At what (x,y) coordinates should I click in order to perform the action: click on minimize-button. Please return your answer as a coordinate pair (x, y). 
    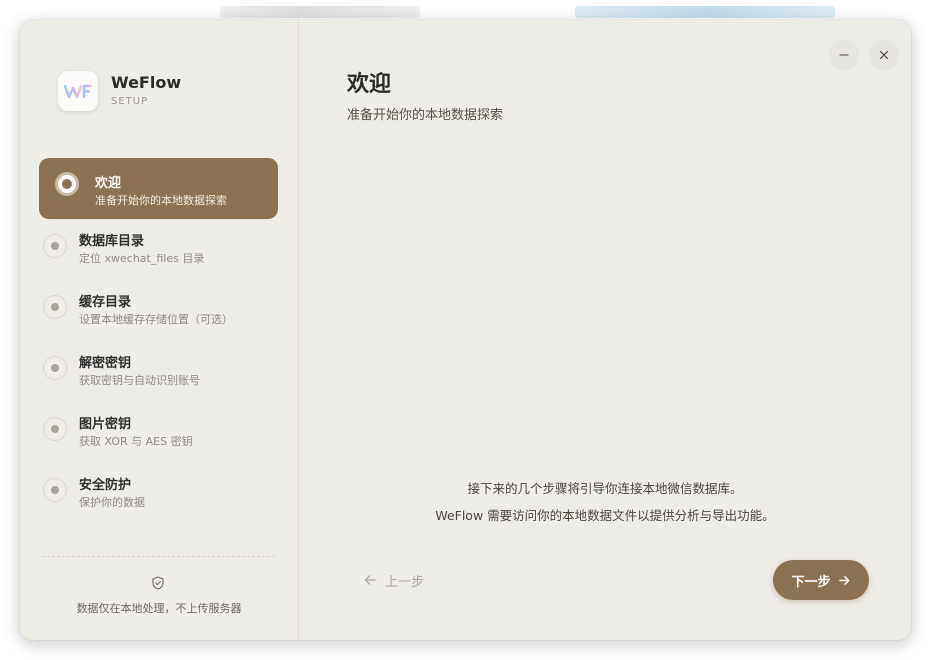
    Looking at the image, I should click on (844, 55).